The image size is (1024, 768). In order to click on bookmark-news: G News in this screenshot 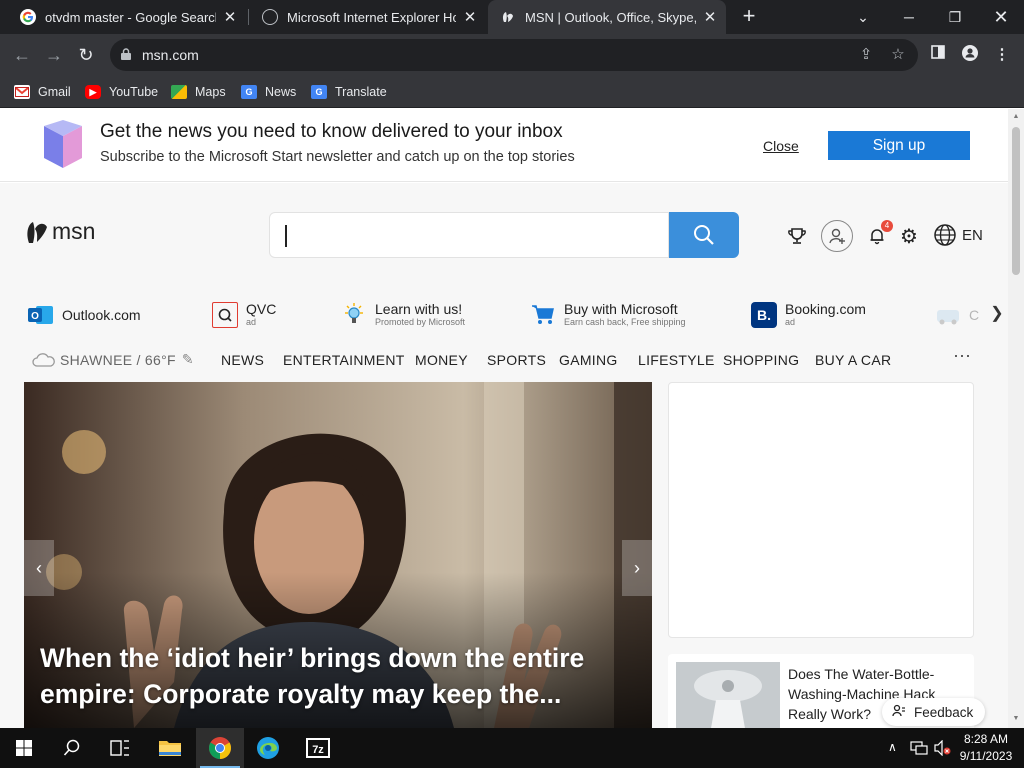, I will do `click(268, 92)`.